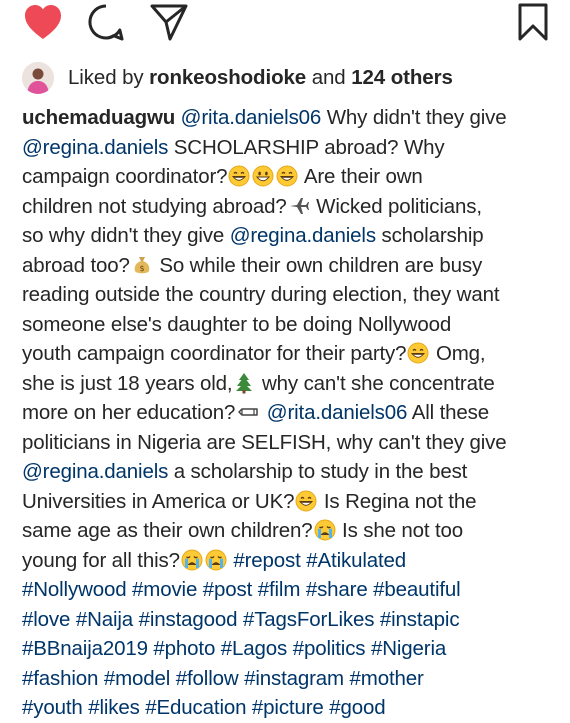 The width and height of the screenshot is (570, 723). Describe the element at coordinates (458, 353) in the screenshot. I see `caption-text: Omg,` at that location.